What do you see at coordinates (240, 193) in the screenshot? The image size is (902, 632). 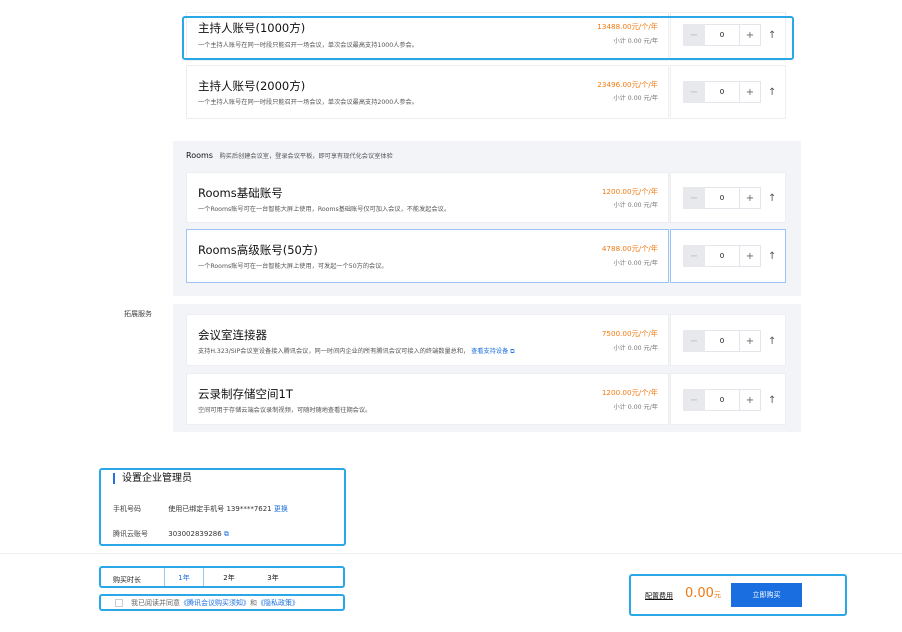 I see `product-name: Rooms基础账号` at bounding box center [240, 193].